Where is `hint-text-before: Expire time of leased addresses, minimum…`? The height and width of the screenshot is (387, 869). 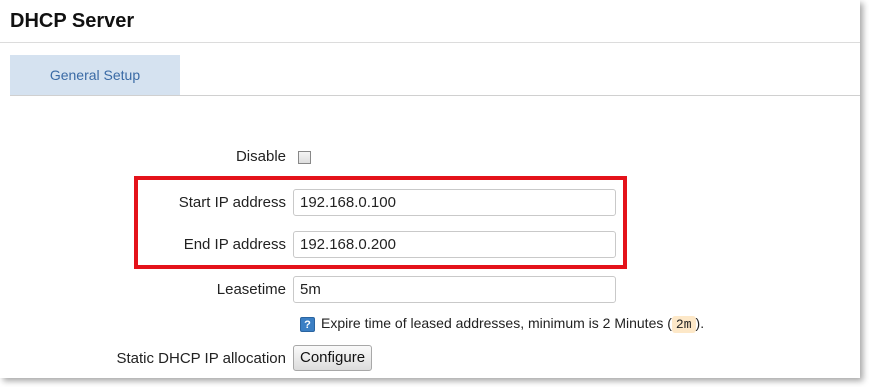 hint-text-before: Expire time of leased addresses, minimum… is located at coordinates (496, 323).